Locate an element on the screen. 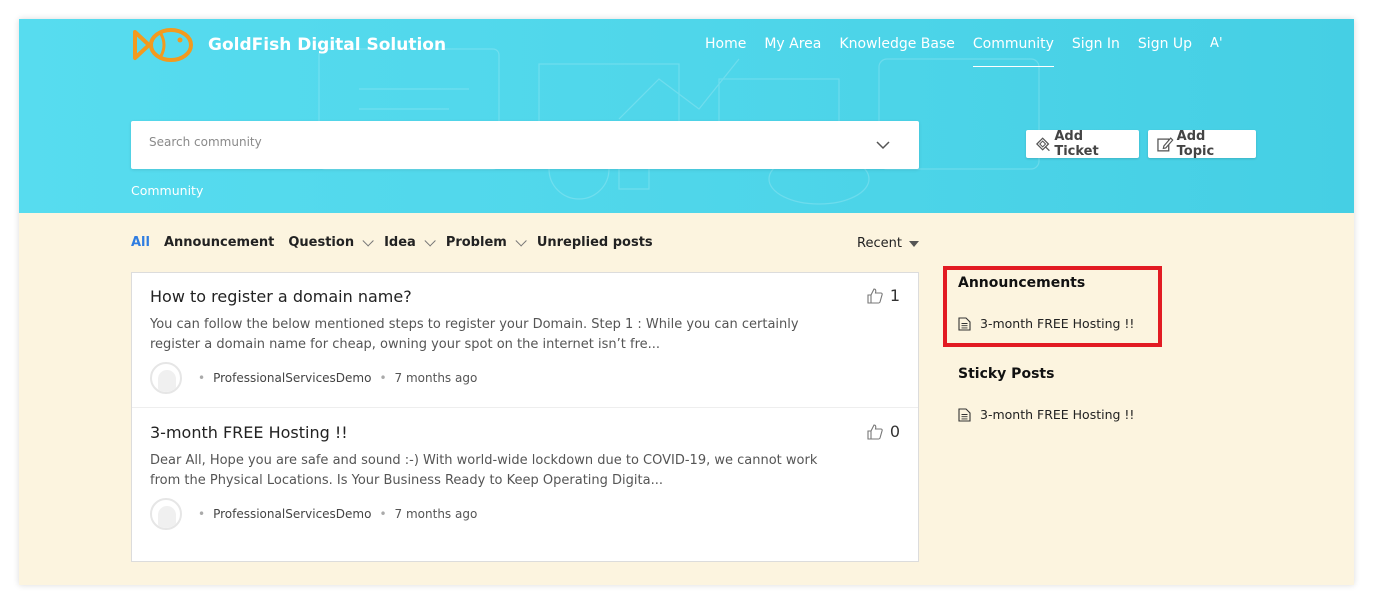 This screenshot has height=604, width=1373. add-topic-button: Add Topic is located at coordinates (1202, 144).